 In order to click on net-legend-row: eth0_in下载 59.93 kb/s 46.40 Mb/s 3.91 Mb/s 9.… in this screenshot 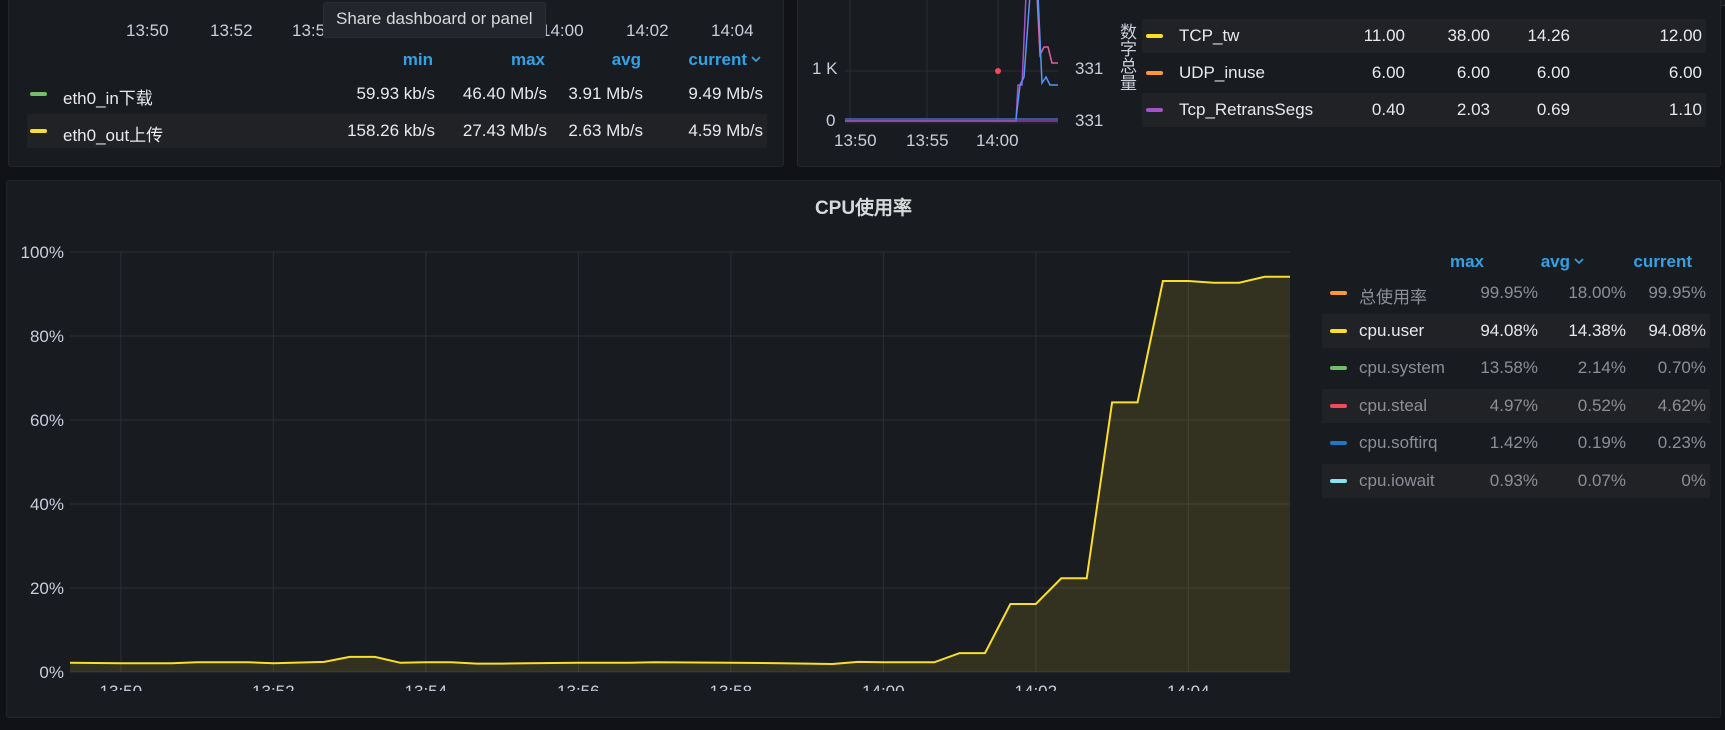, I will do `click(397, 94)`.